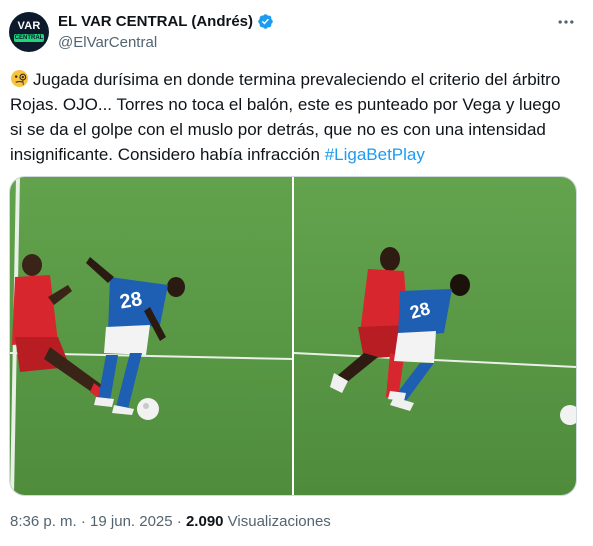 This screenshot has width=593, height=546. I want to click on hashtag-link: #LigaBetPlay, so click(375, 154).